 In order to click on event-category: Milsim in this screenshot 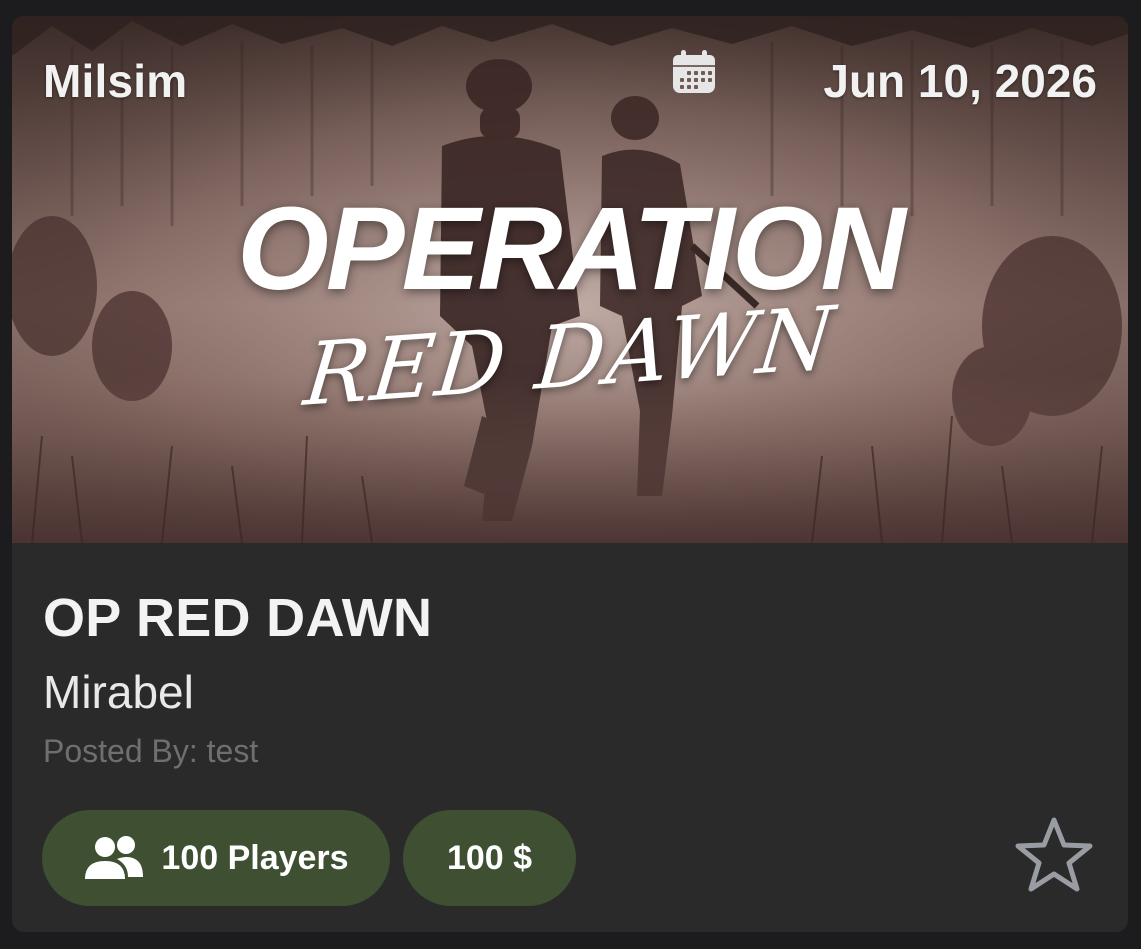, I will do `click(115, 81)`.